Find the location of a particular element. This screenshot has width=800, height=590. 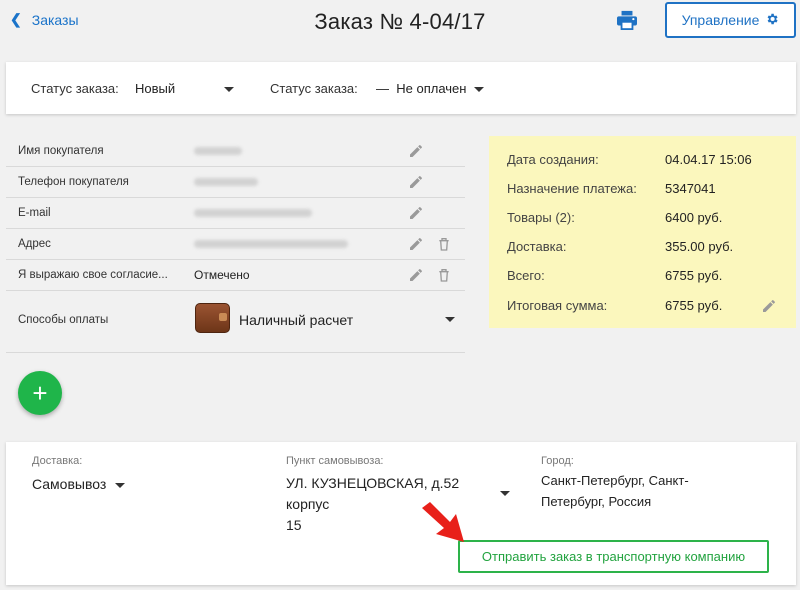

field-row-name: Имя покупателя is located at coordinates (235, 151).